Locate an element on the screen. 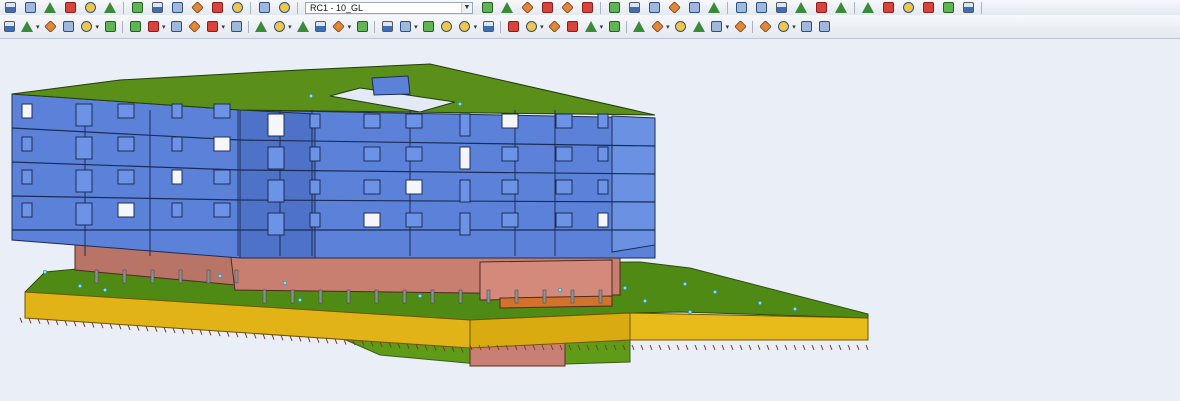 The width and height of the screenshot is (1180, 401). chart-icon is located at coordinates (948, 8).